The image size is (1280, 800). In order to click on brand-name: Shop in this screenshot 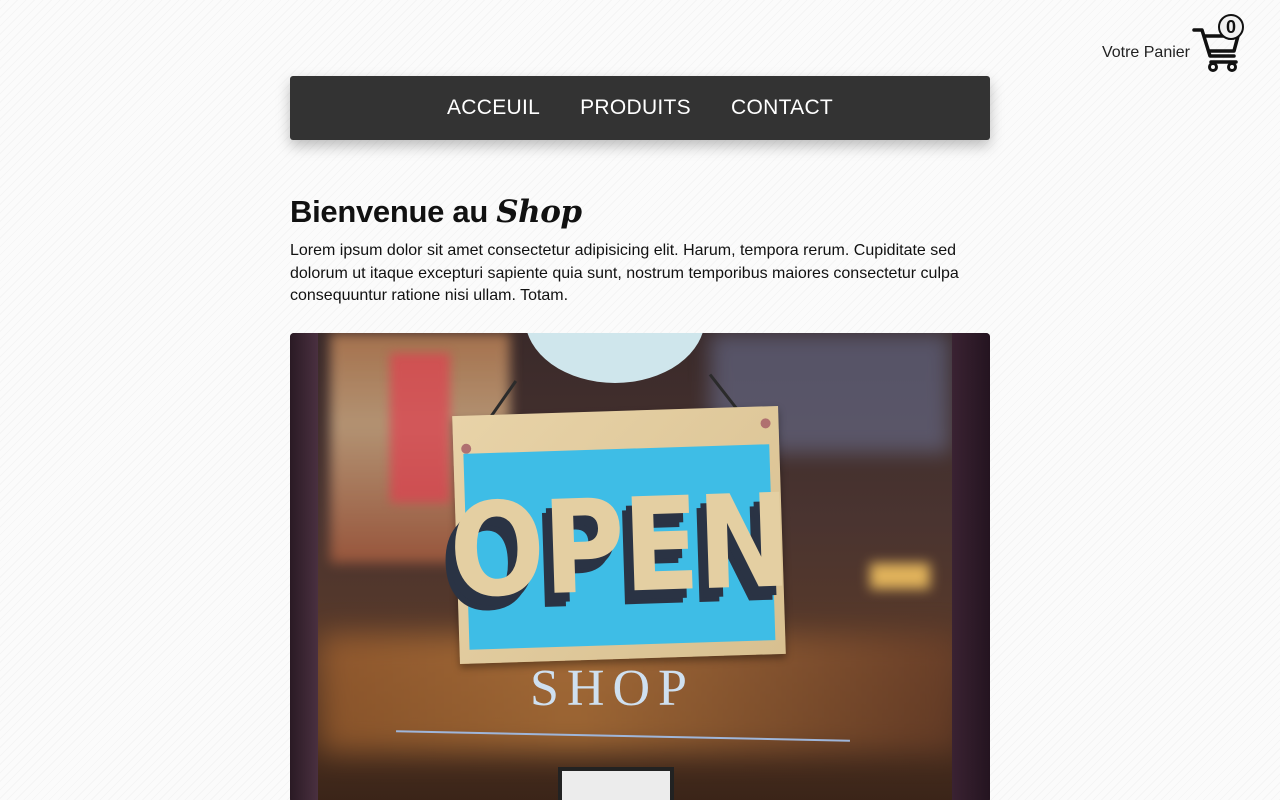, I will do `click(539, 212)`.